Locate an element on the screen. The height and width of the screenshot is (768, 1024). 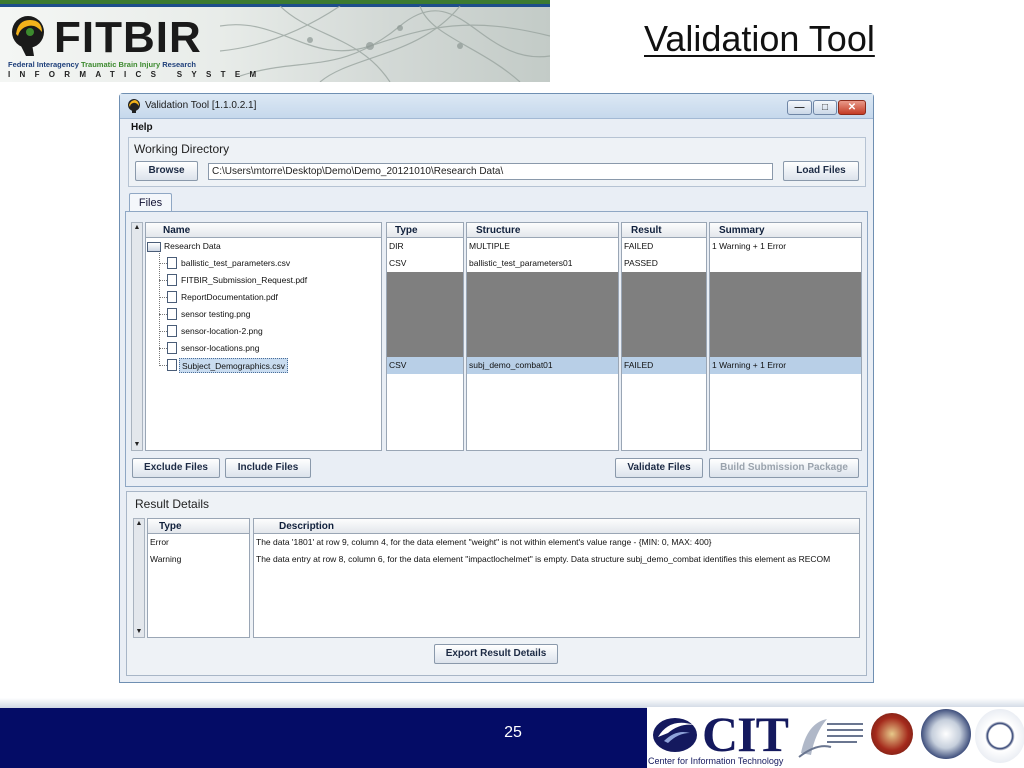
structure-column-header: Structure is located at coordinates (542, 230).